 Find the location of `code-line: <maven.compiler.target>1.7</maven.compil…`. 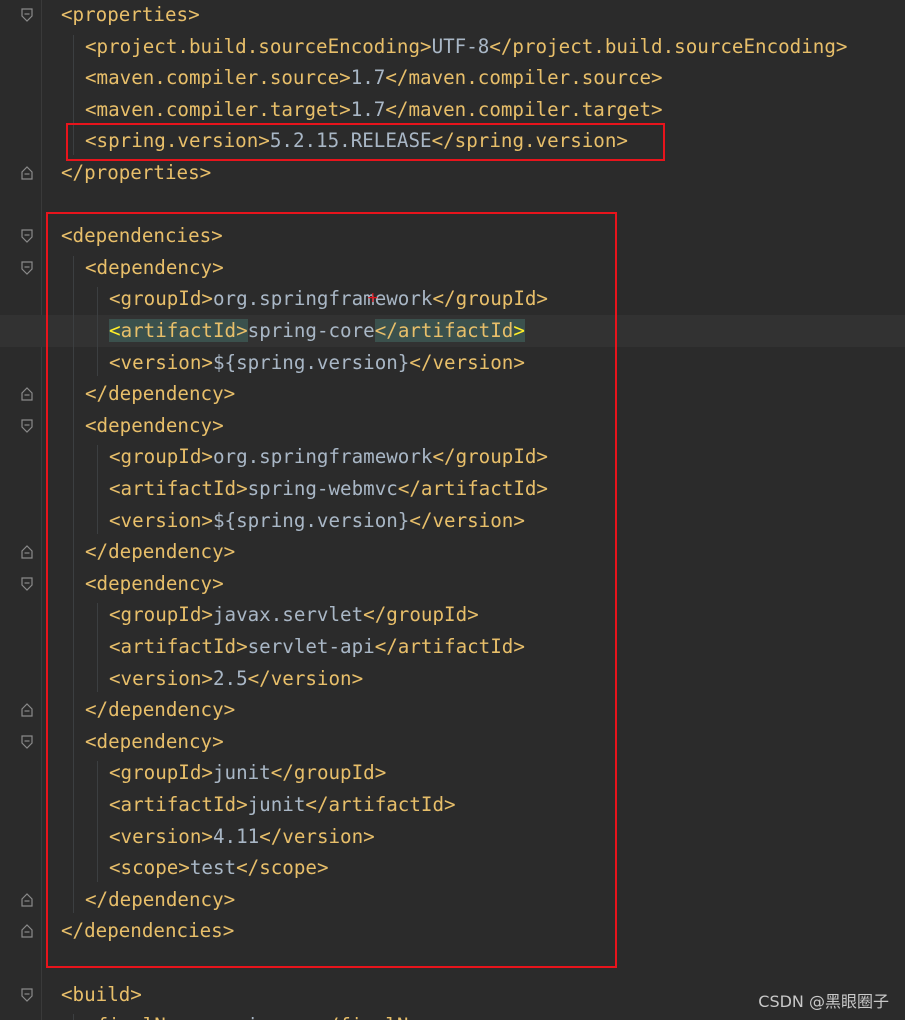

code-line: <maven.compiler.target>1.7</maven.compil… is located at coordinates (452, 110).